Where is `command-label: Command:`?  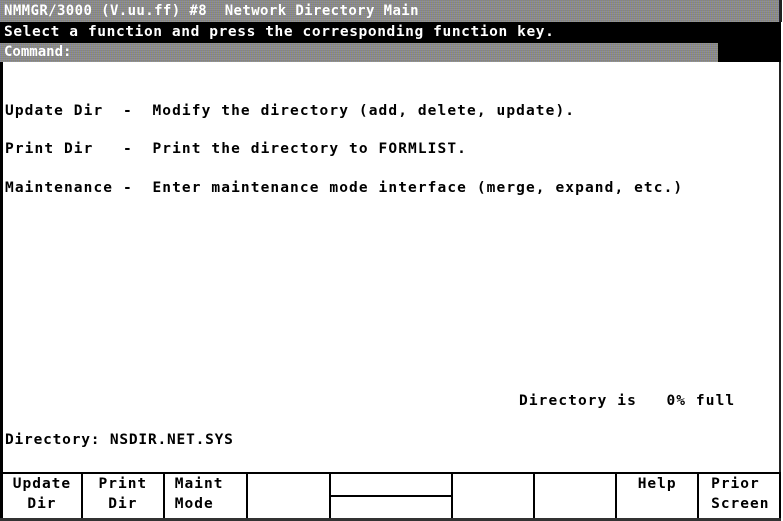 command-label: Command: is located at coordinates (38, 52).